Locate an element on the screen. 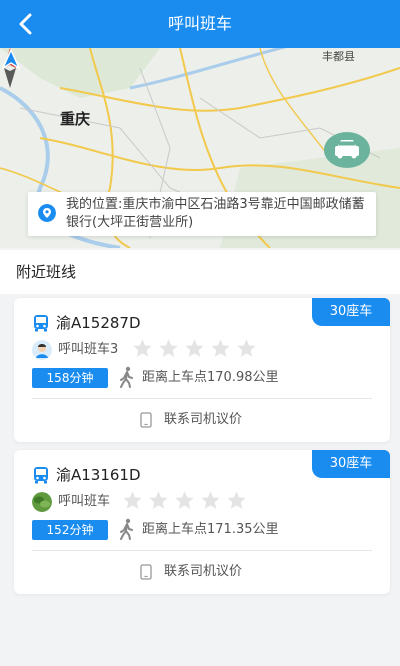 The height and width of the screenshot is (666, 400). section-title: 附近班线 is located at coordinates (46, 272).